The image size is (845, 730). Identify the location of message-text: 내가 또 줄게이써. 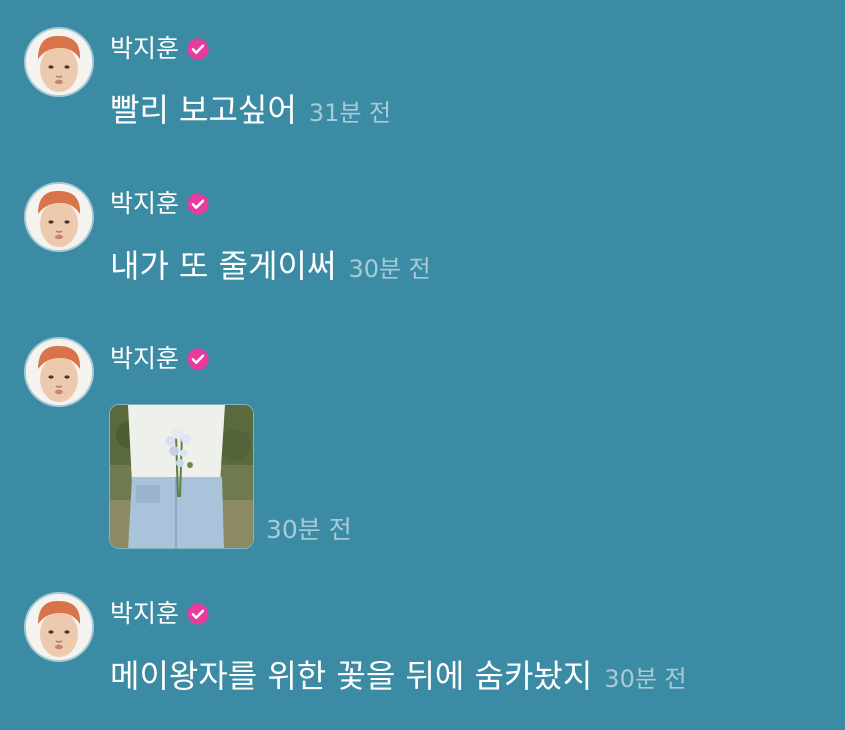
(223, 266).